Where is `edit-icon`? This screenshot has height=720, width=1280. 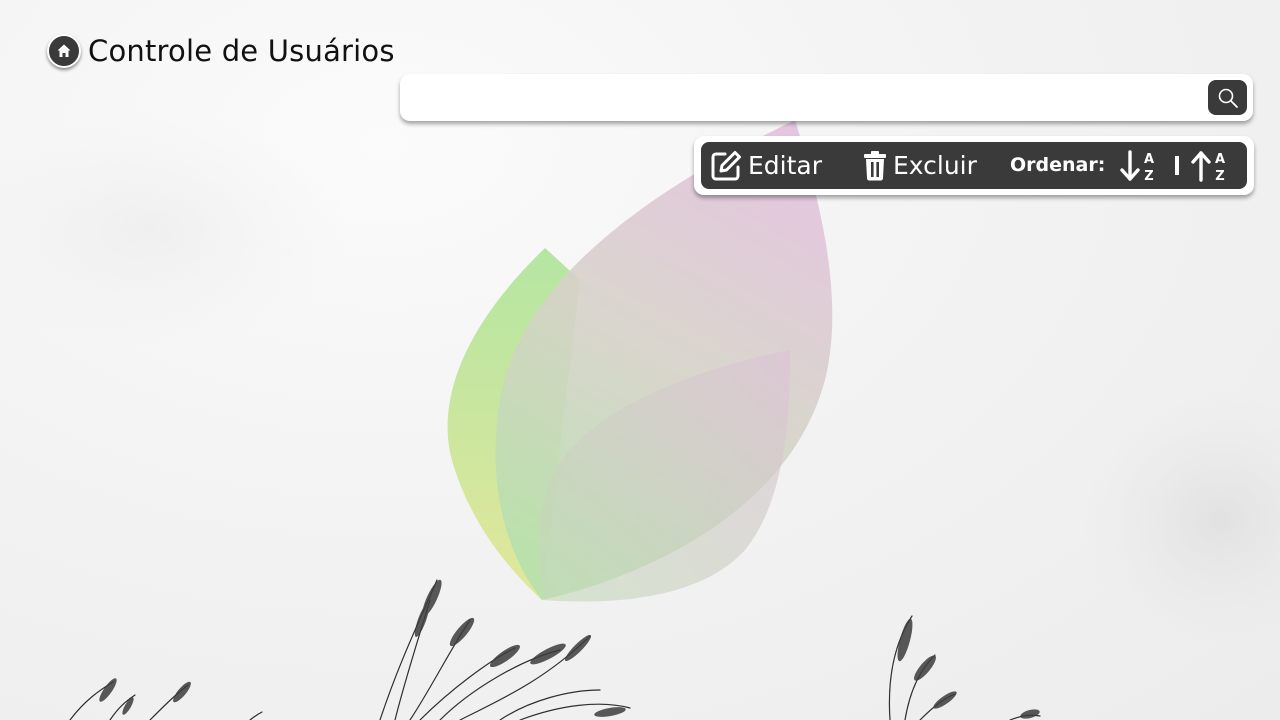
edit-icon is located at coordinates (726, 165).